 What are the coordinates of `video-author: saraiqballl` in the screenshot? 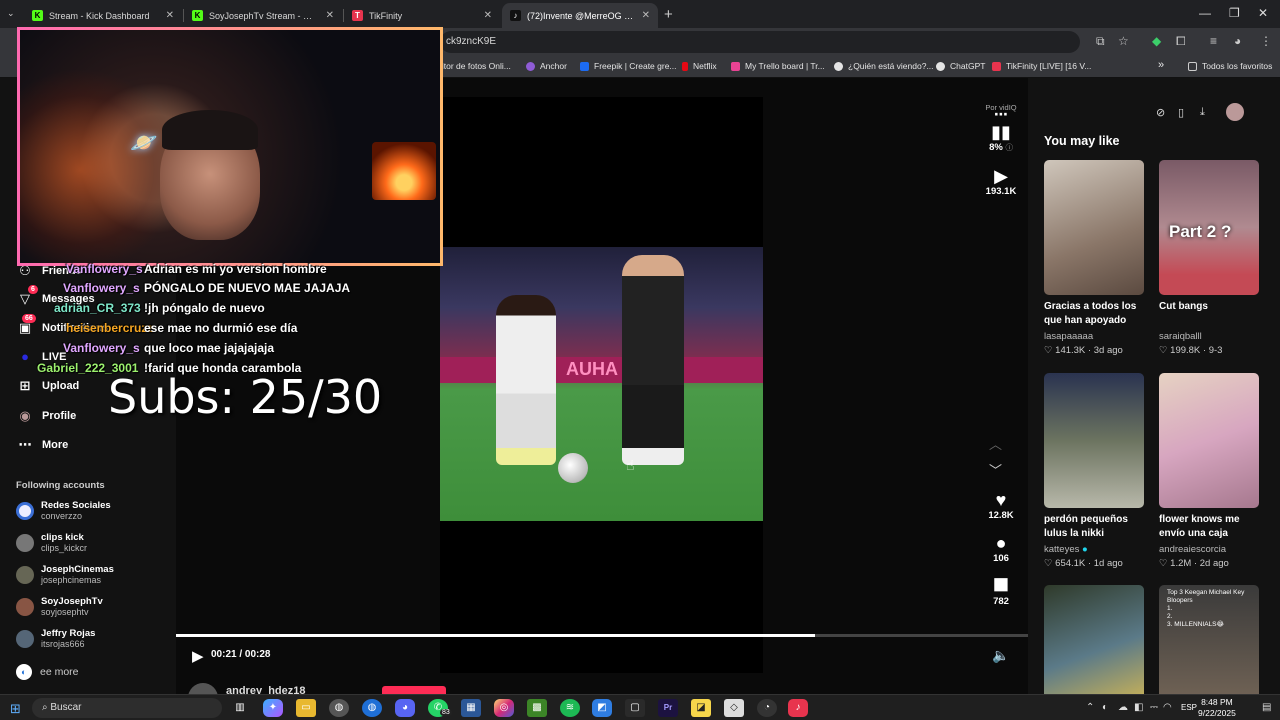 It's located at (1209, 336).